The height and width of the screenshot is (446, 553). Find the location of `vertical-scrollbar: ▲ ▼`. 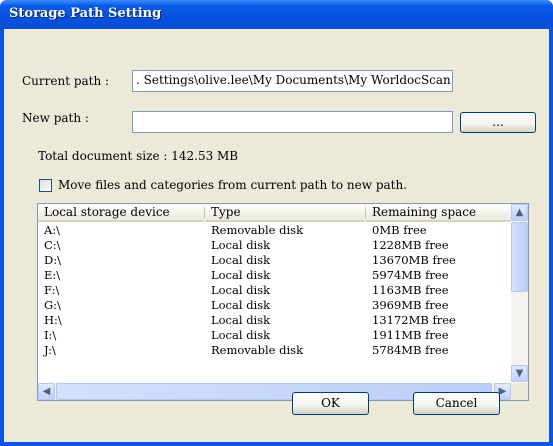

vertical-scrollbar: ▲ ▼ is located at coordinates (519, 293).